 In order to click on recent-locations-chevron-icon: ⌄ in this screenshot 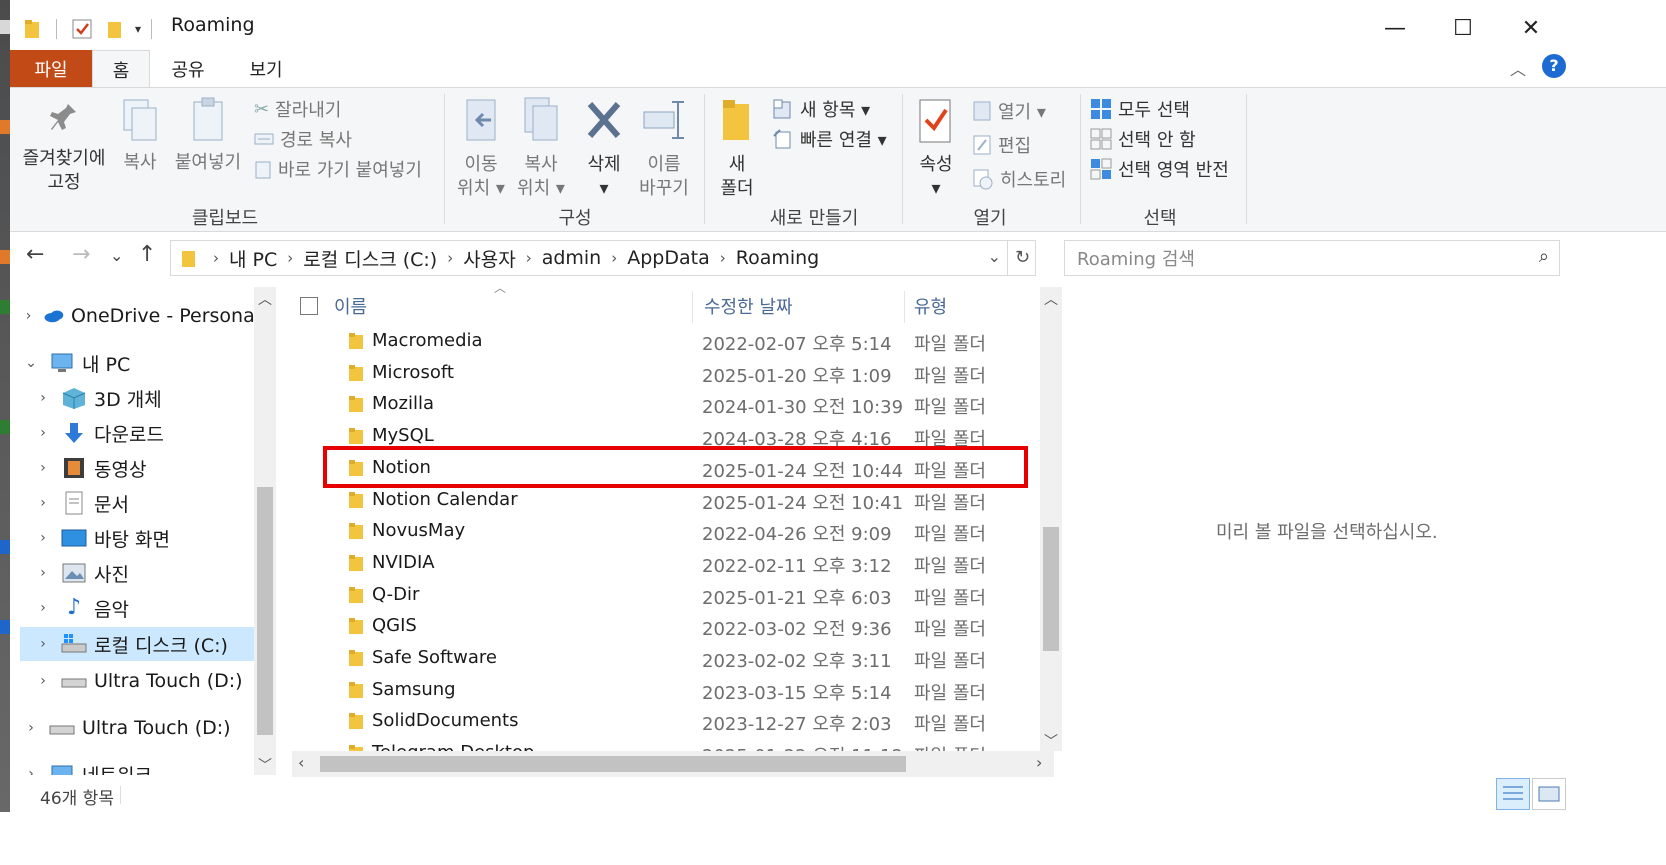, I will do `click(116, 255)`.